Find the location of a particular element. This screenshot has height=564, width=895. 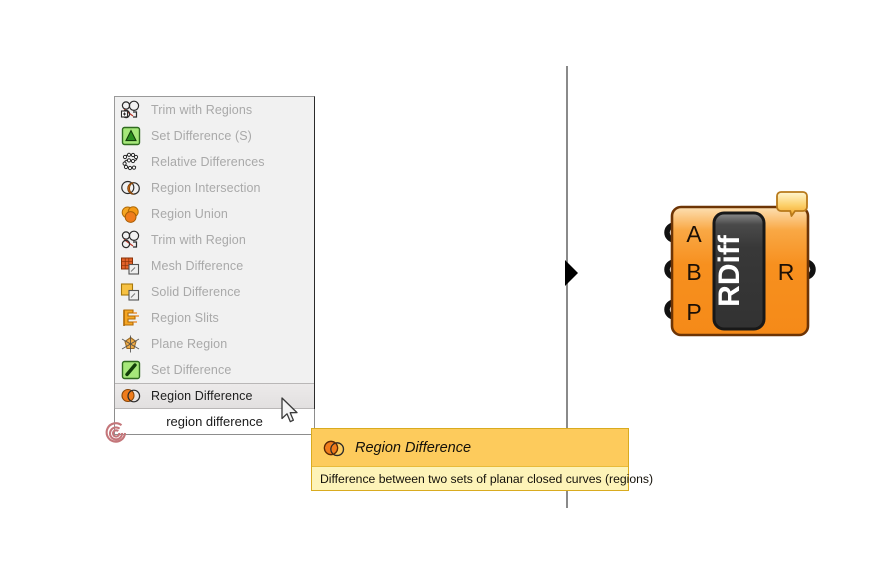

menu-item-label: Trim with Regions is located at coordinates (202, 110).